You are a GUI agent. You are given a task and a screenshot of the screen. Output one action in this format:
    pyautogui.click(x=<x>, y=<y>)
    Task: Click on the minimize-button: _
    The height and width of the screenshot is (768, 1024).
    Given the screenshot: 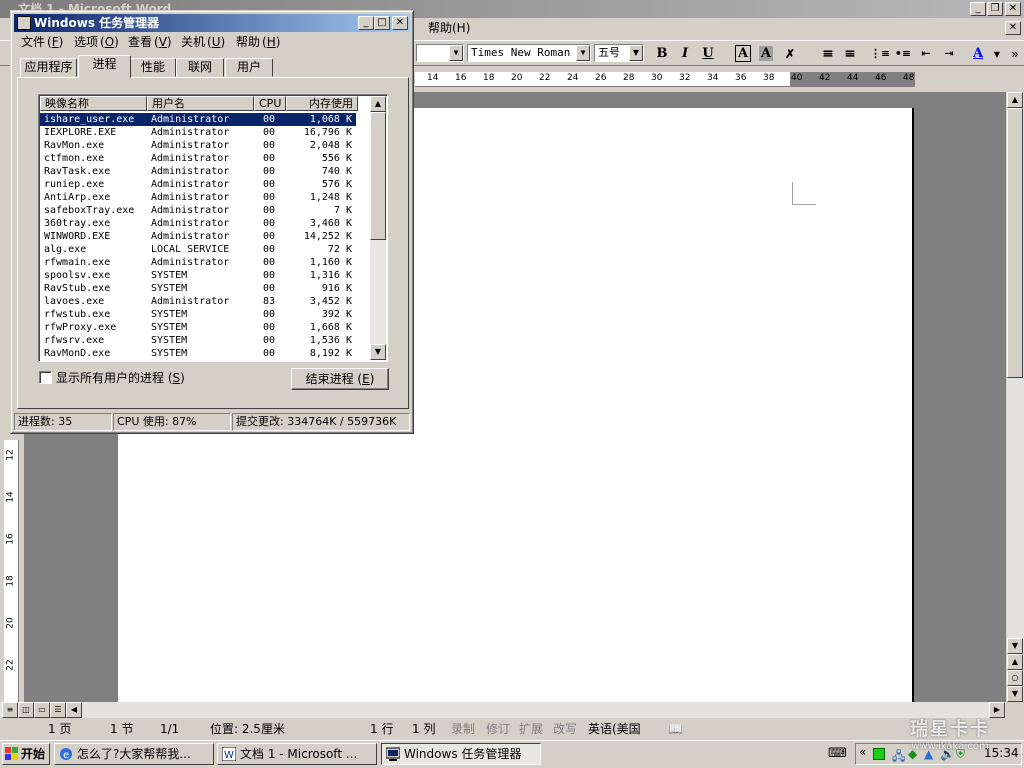 What is the action you would take?
    pyautogui.click(x=978, y=9)
    